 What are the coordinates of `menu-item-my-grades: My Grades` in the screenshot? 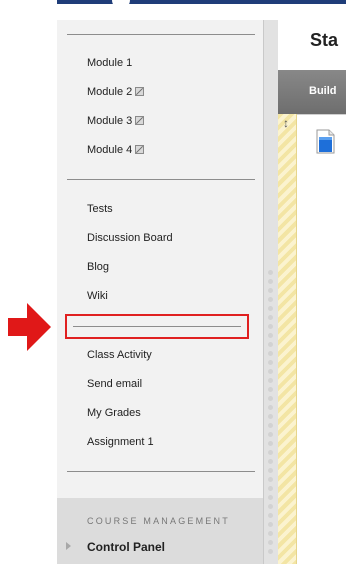 It's located at (114, 413).